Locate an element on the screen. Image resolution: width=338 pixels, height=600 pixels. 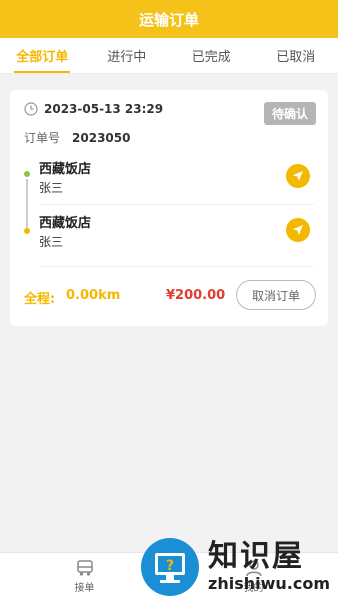
watermark-logo-icon: ? is located at coordinates (170, 567).